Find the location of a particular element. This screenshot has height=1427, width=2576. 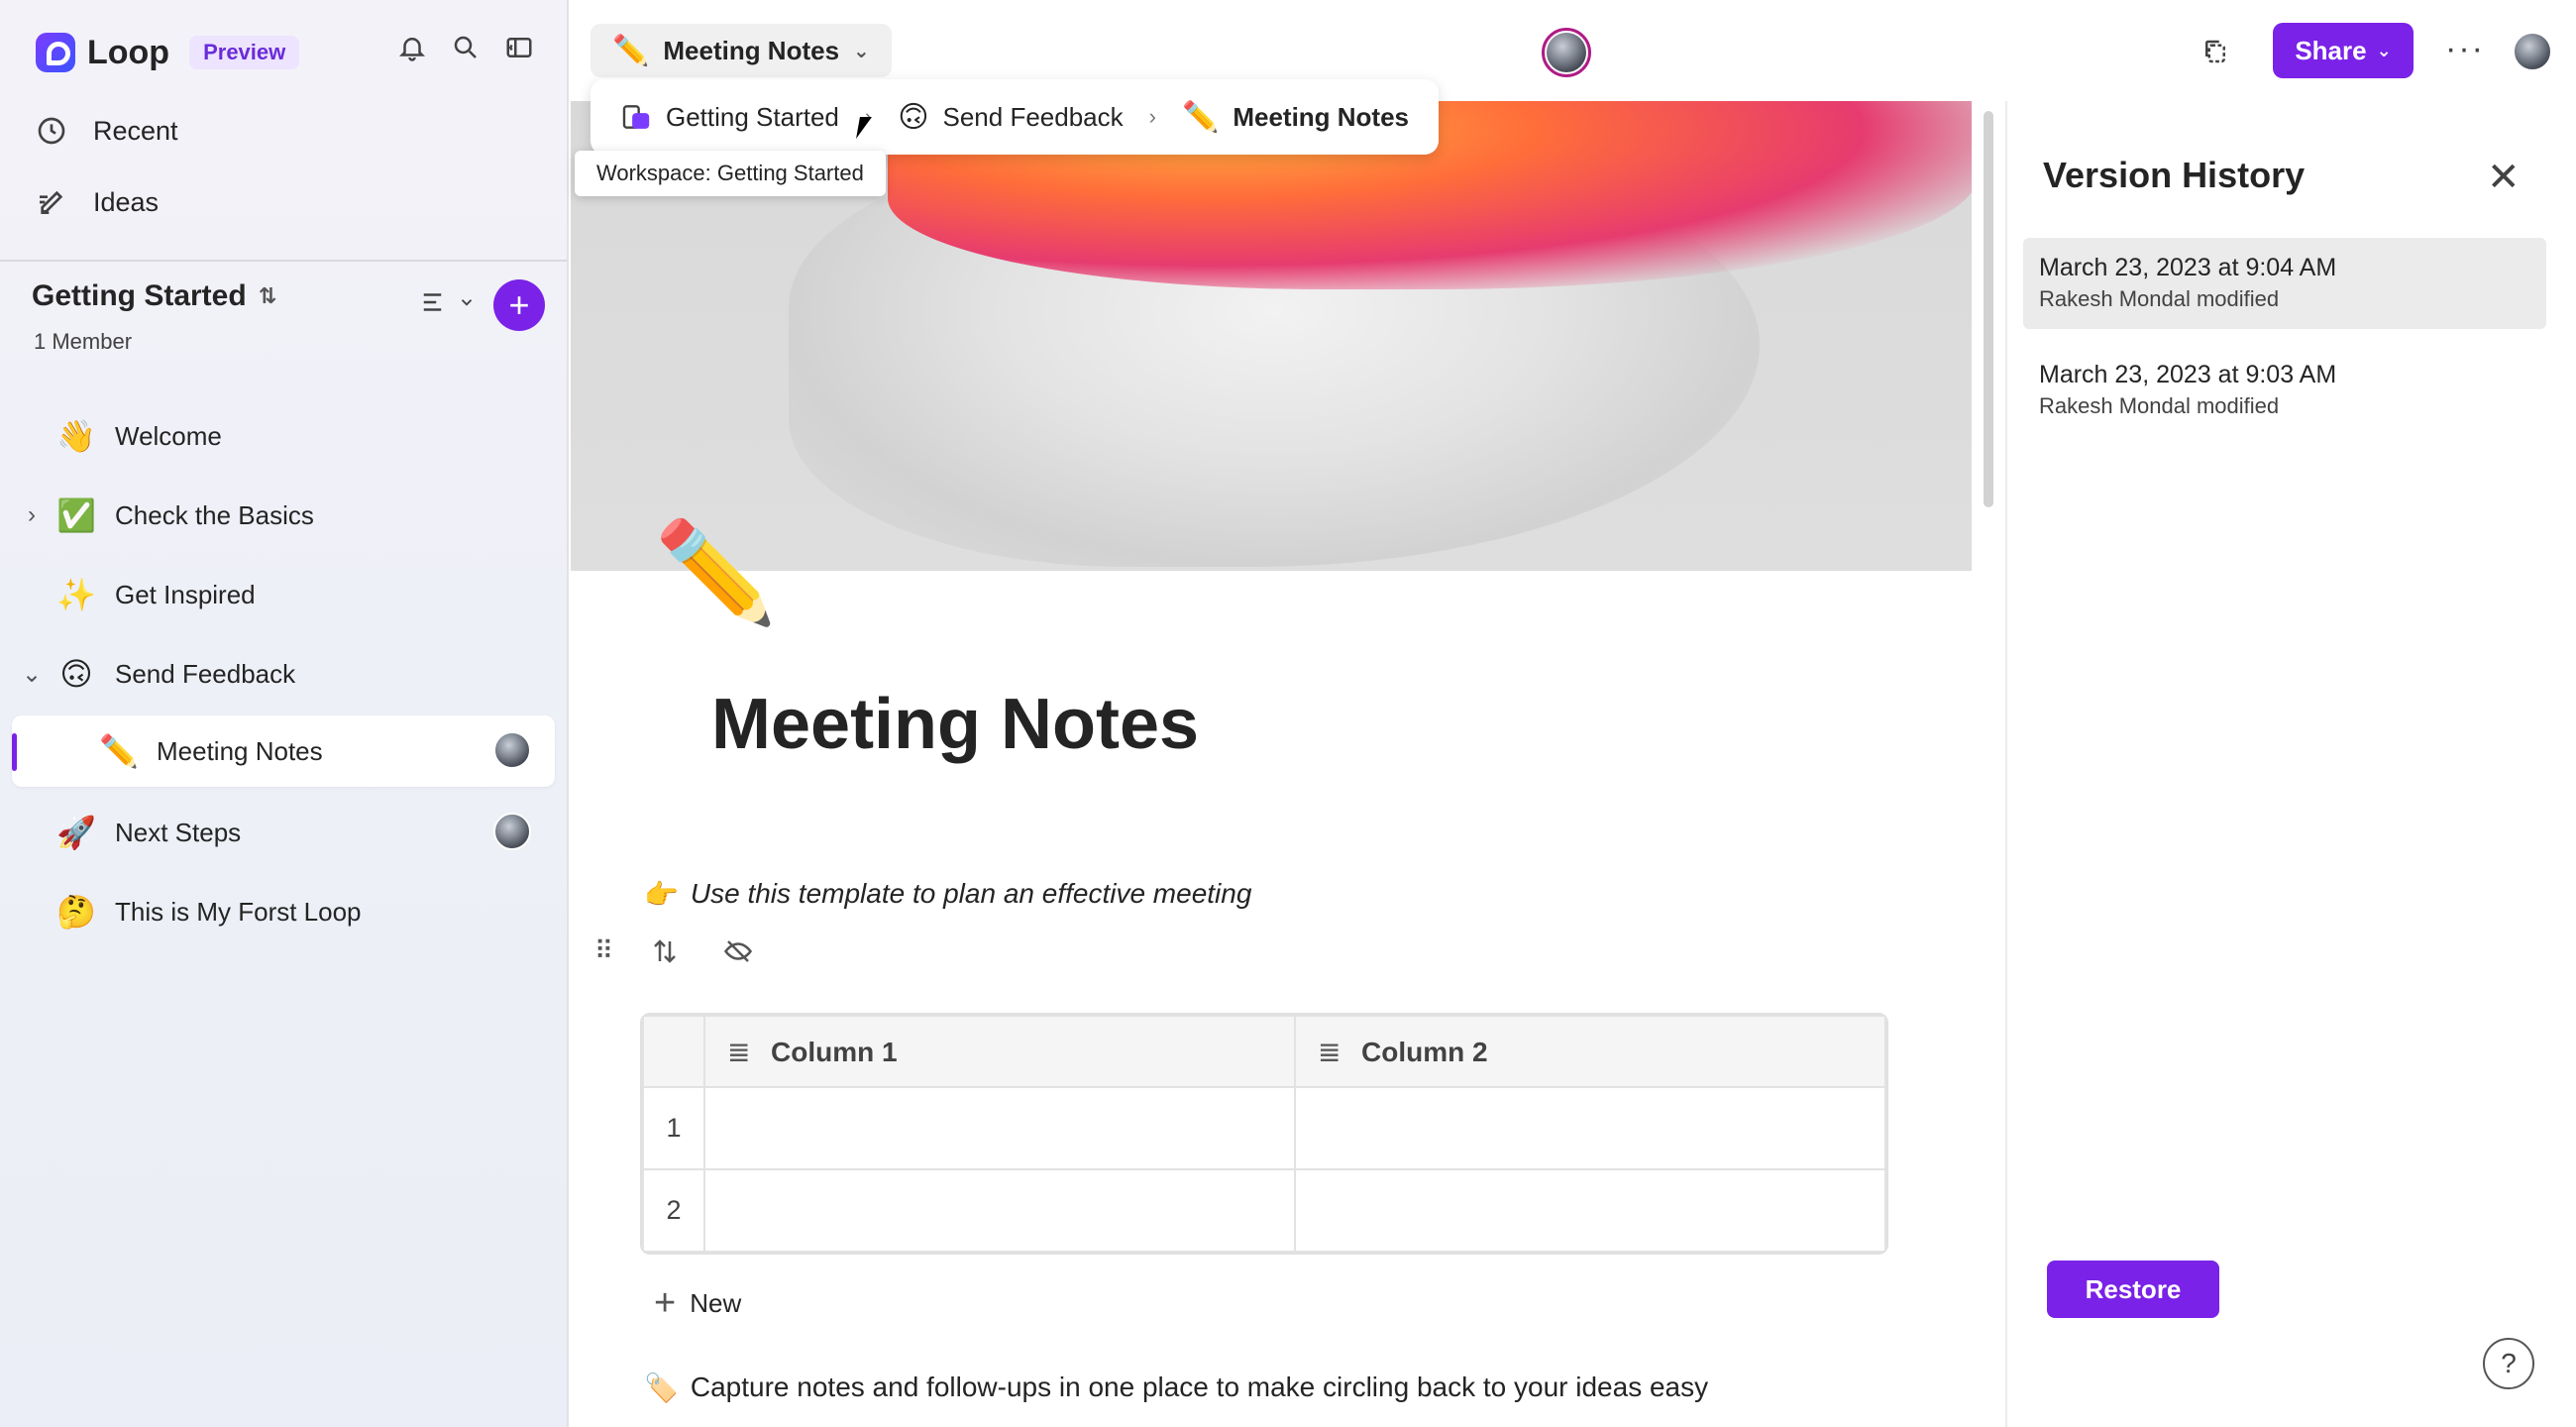

page-item-next-steps: 🚀 Next Steps is located at coordinates (283, 832).